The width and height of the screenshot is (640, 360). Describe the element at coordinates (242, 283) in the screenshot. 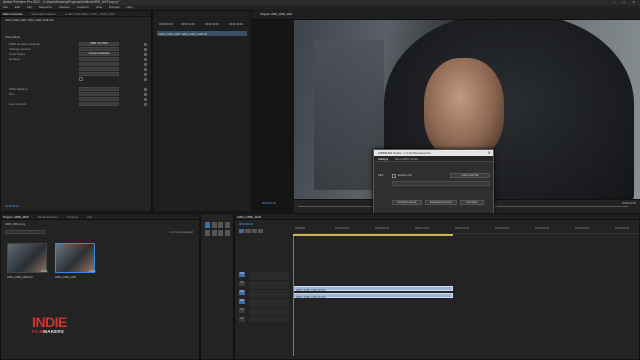

I see `track-label-v2: V2` at that location.